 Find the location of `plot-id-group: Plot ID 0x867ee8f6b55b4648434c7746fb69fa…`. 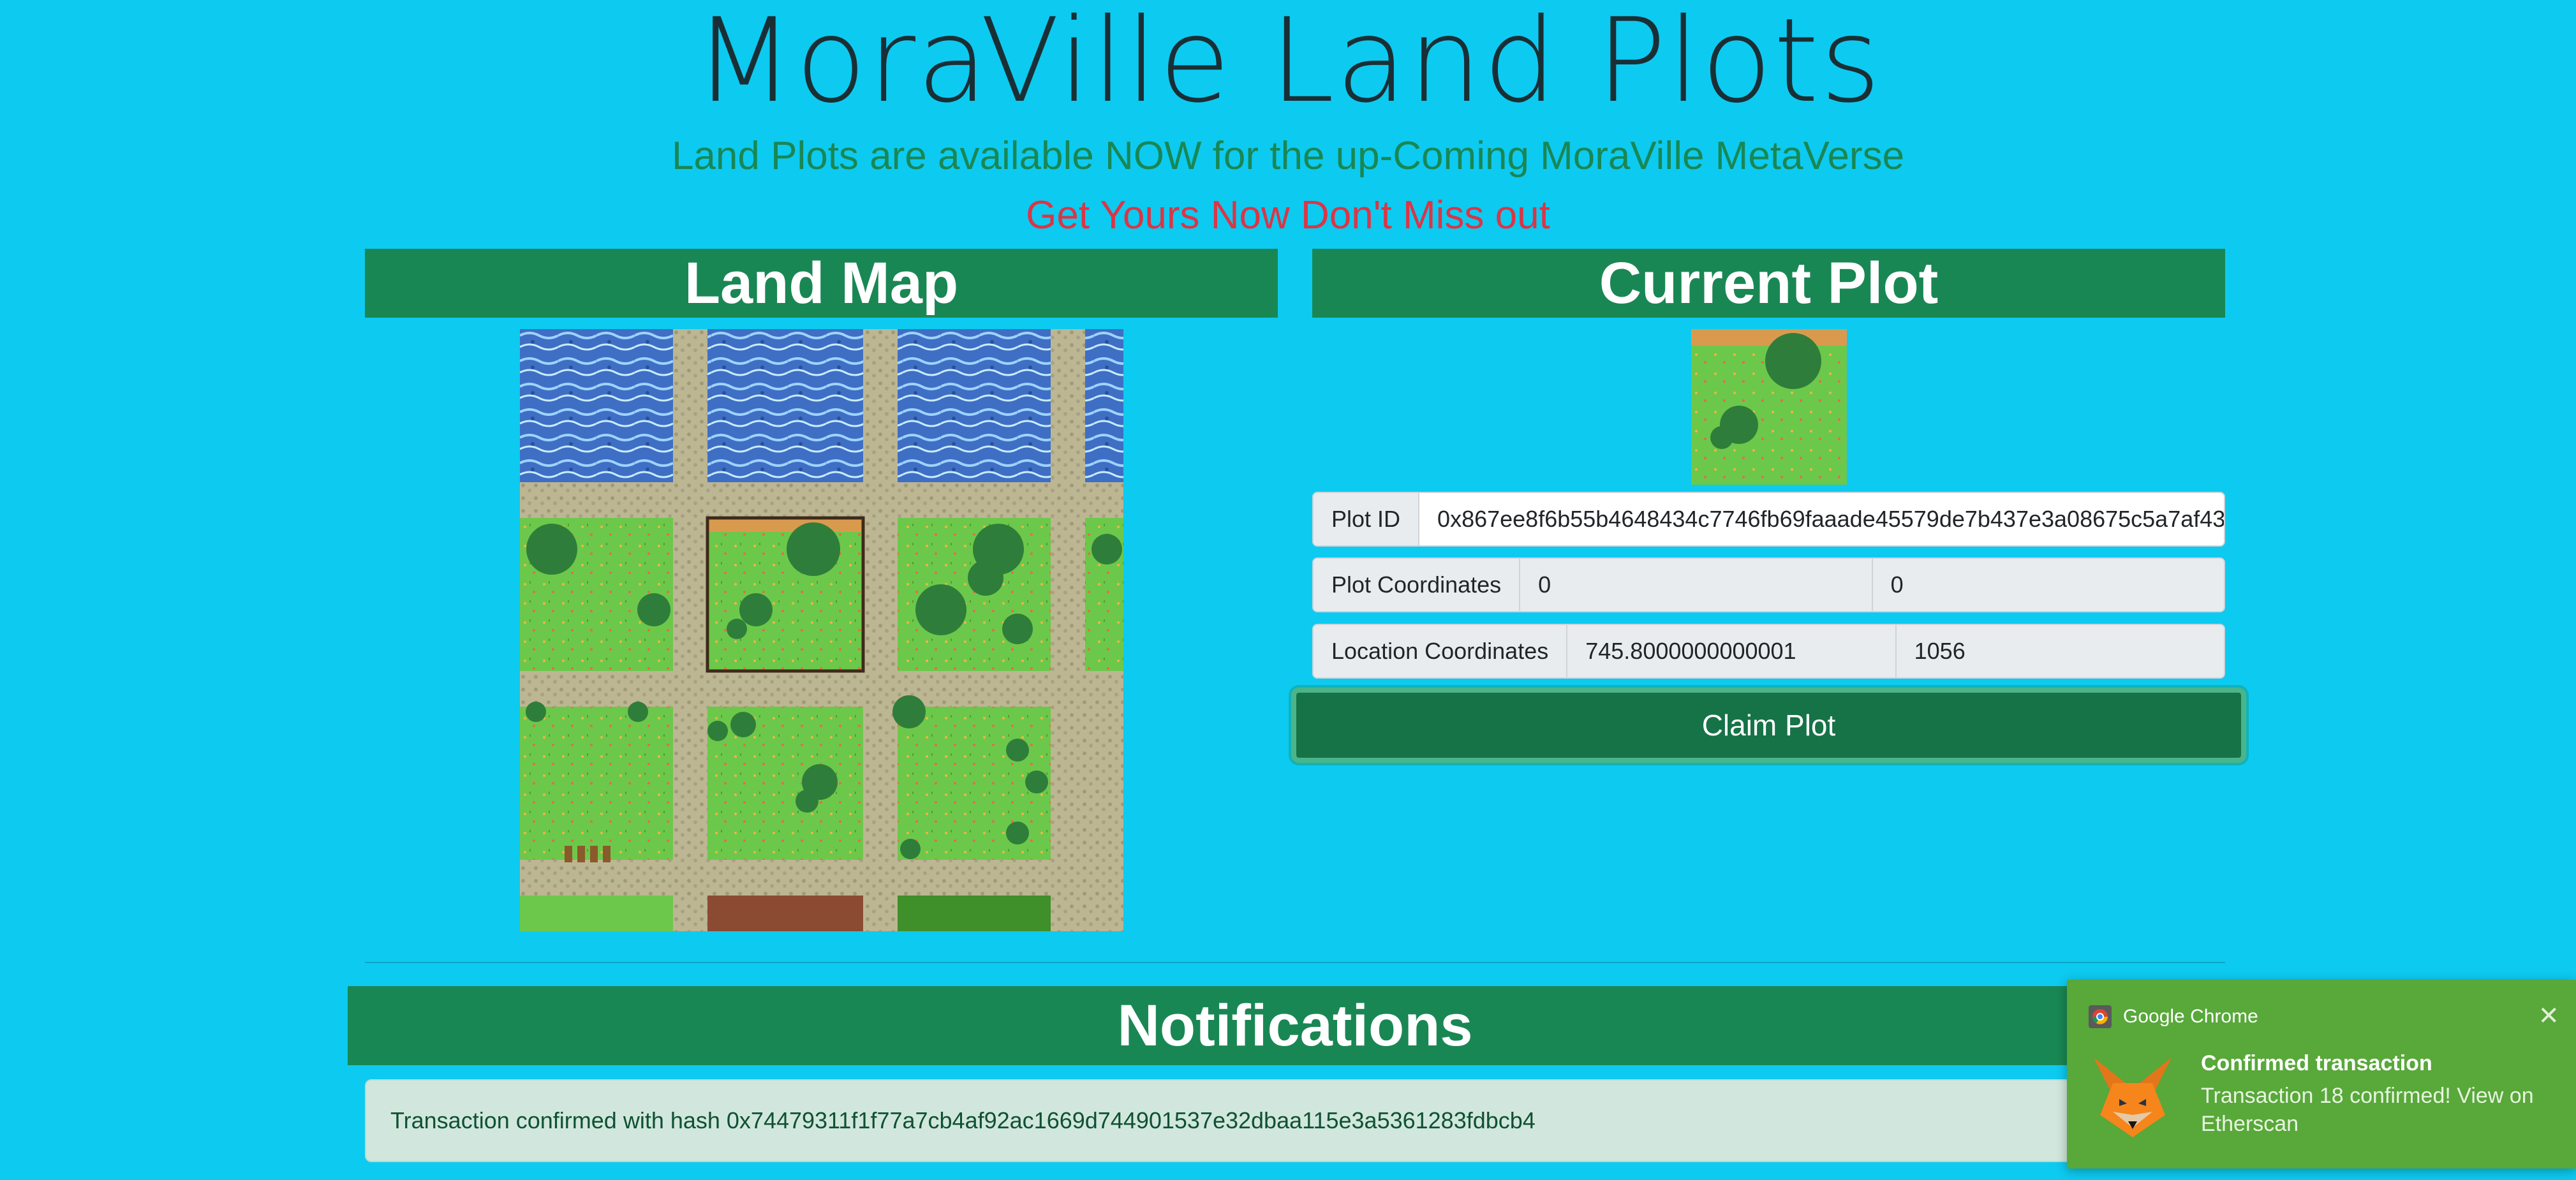

plot-id-group: Plot ID 0x867ee8f6b55b4648434c7746fb69fa… is located at coordinates (1768, 519).